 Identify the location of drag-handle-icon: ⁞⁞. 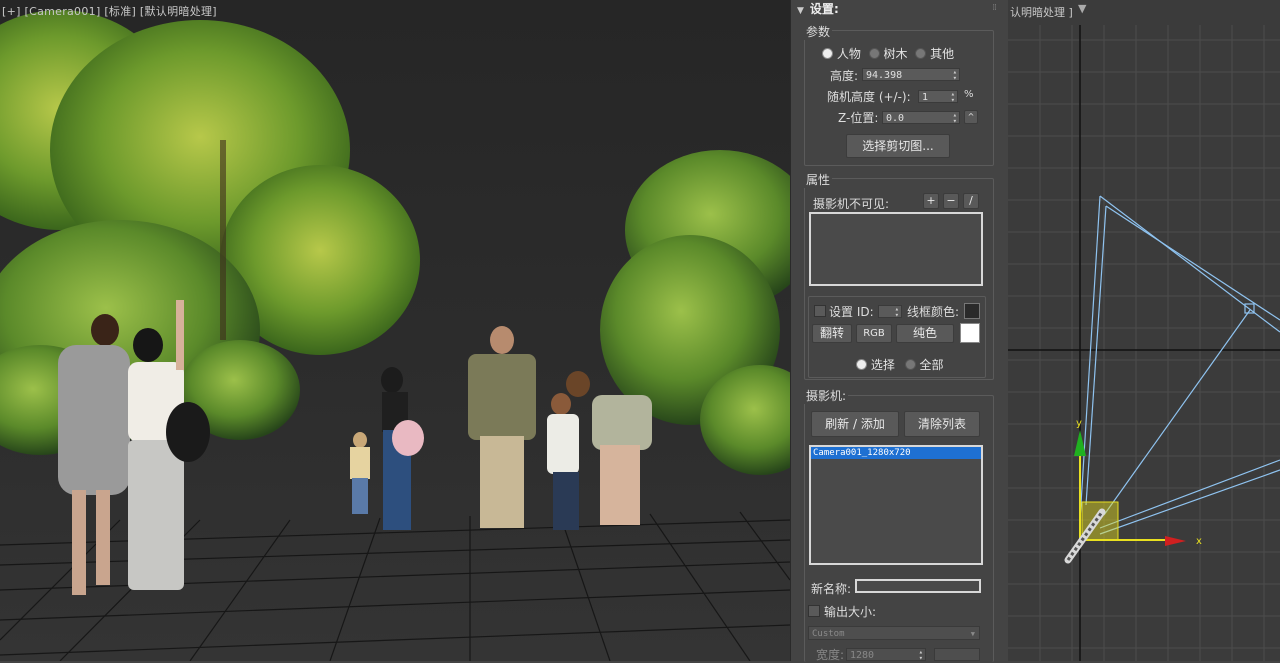
(994, 8).